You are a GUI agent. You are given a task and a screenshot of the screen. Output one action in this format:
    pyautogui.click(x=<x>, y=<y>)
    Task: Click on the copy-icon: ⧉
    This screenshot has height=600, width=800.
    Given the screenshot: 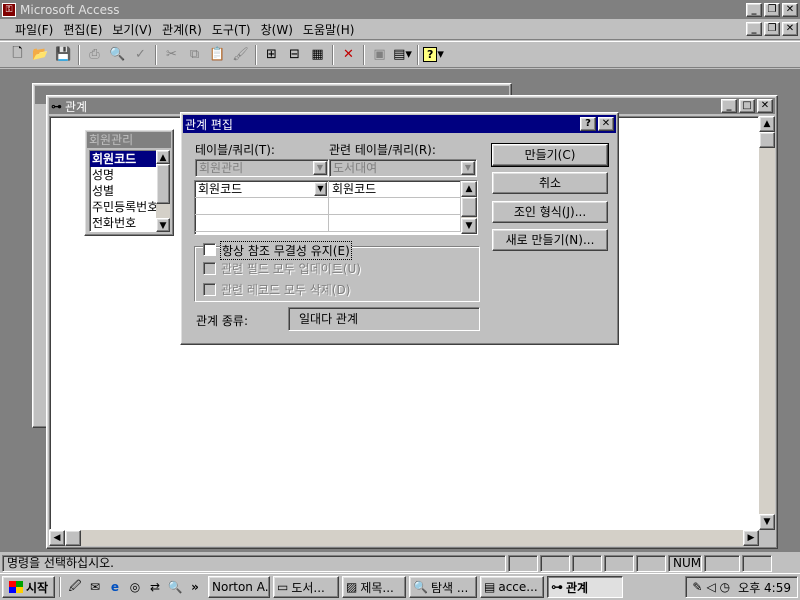 What is the action you would take?
    pyautogui.click(x=194, y=55)
    